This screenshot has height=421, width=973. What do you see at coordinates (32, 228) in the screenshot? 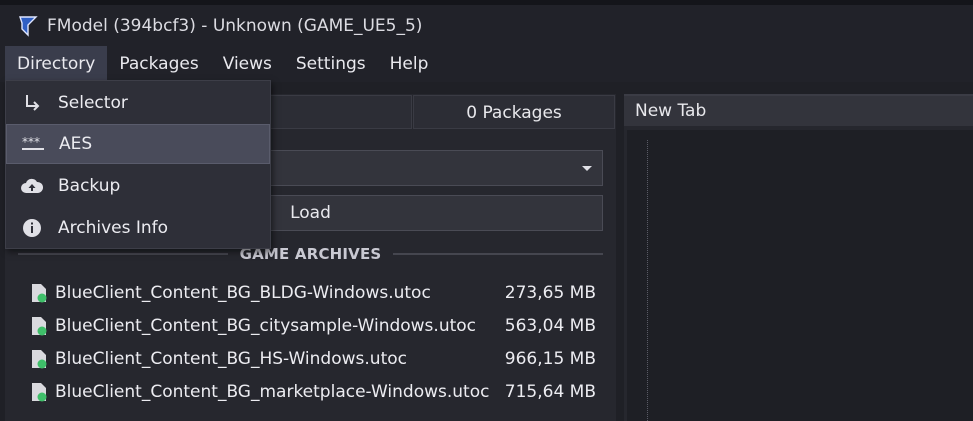
I see `info-icon` at bounding box center [32, 228].